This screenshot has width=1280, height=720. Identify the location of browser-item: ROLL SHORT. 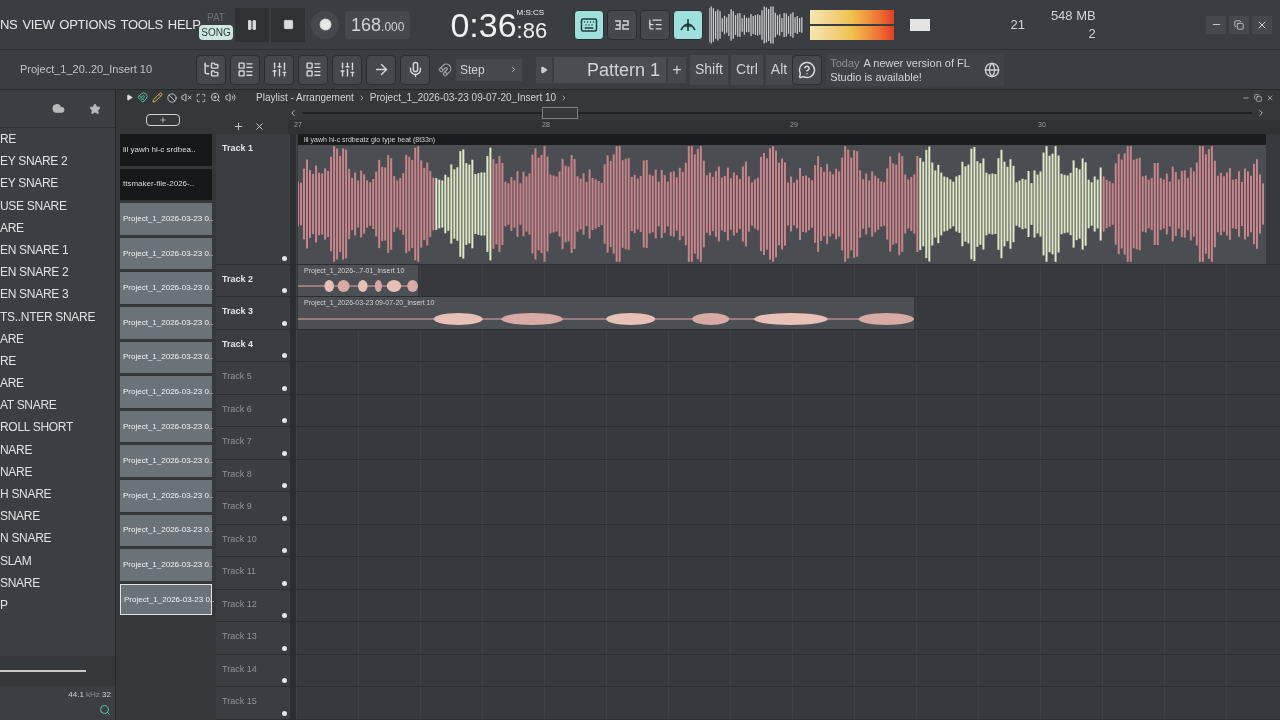
(37, 427).